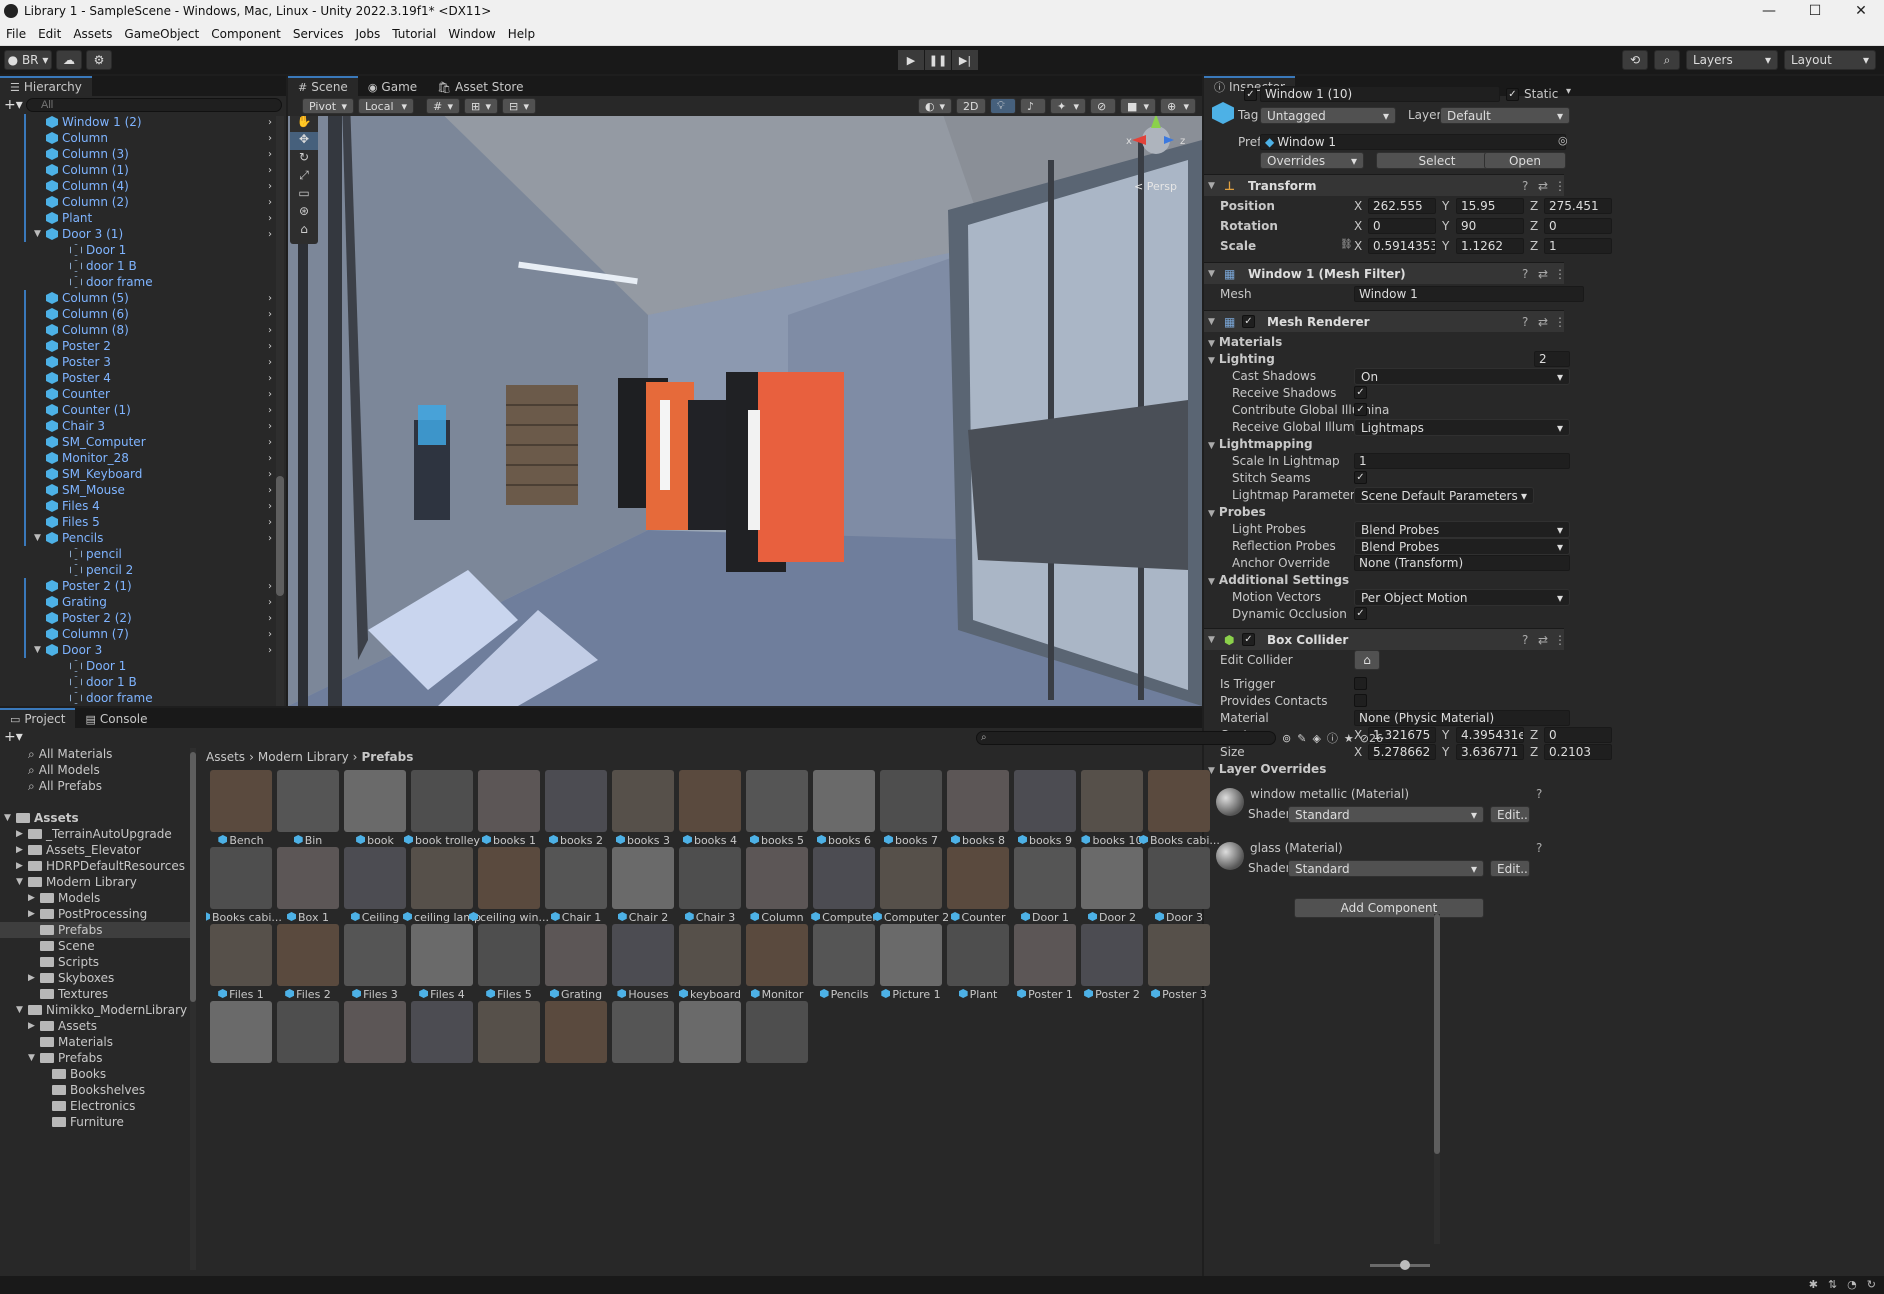 The height and width of the screenshot is (1294, 1884). Describe the element at coordinates (1490, 752) in the screenshot. I see `size-y-field: 3.636771` at that location.